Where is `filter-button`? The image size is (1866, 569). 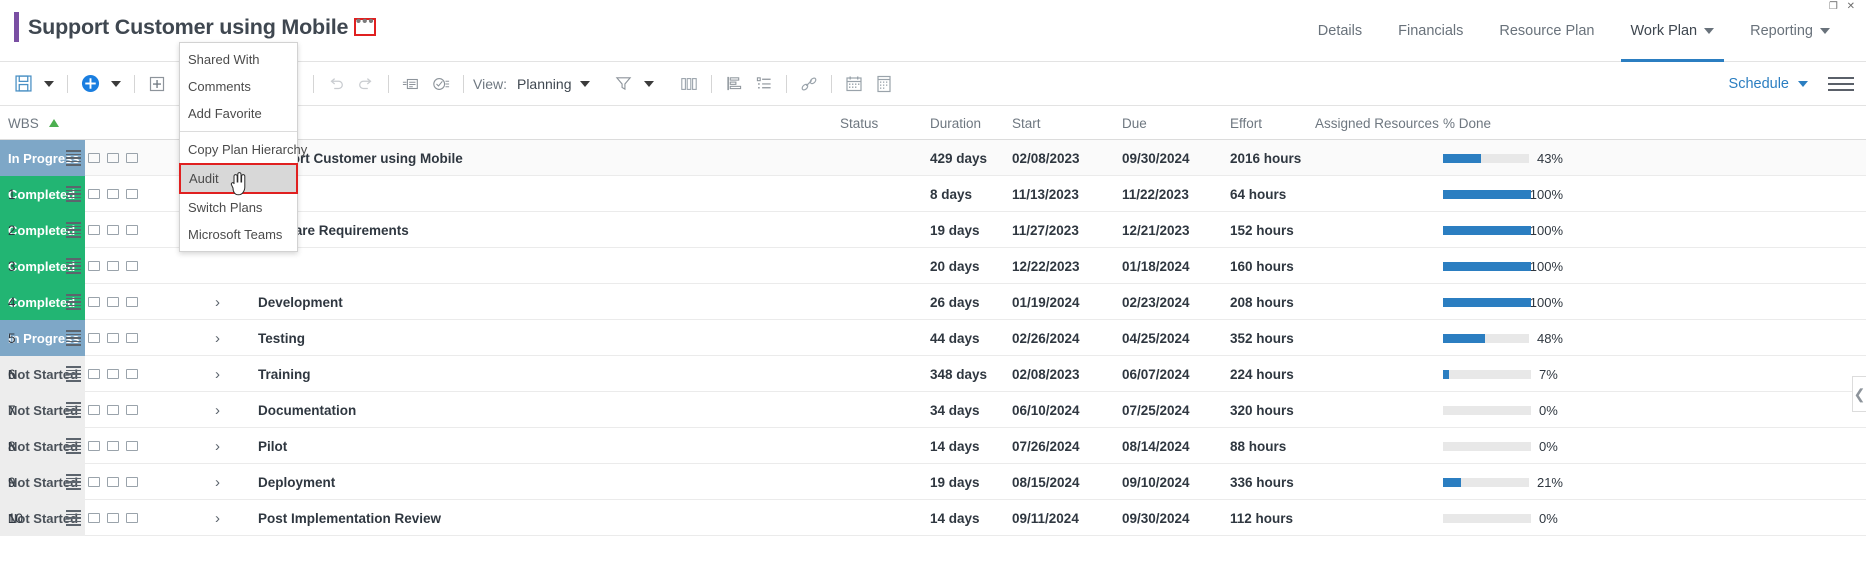 filter-button is located at coordinates (623, 84).